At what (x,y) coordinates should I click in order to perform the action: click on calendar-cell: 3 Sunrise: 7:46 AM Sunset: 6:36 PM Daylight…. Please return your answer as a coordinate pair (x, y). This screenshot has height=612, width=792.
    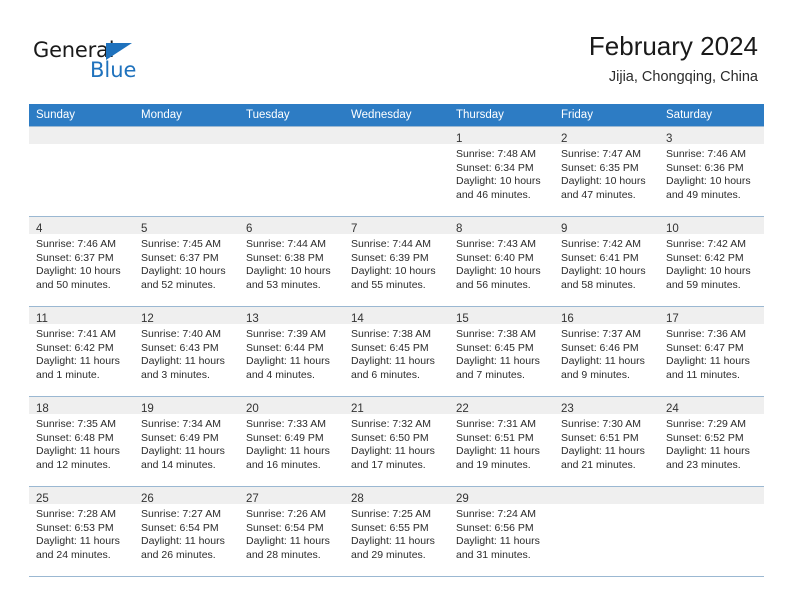
    Looking at the image, I should click on (711, 171).